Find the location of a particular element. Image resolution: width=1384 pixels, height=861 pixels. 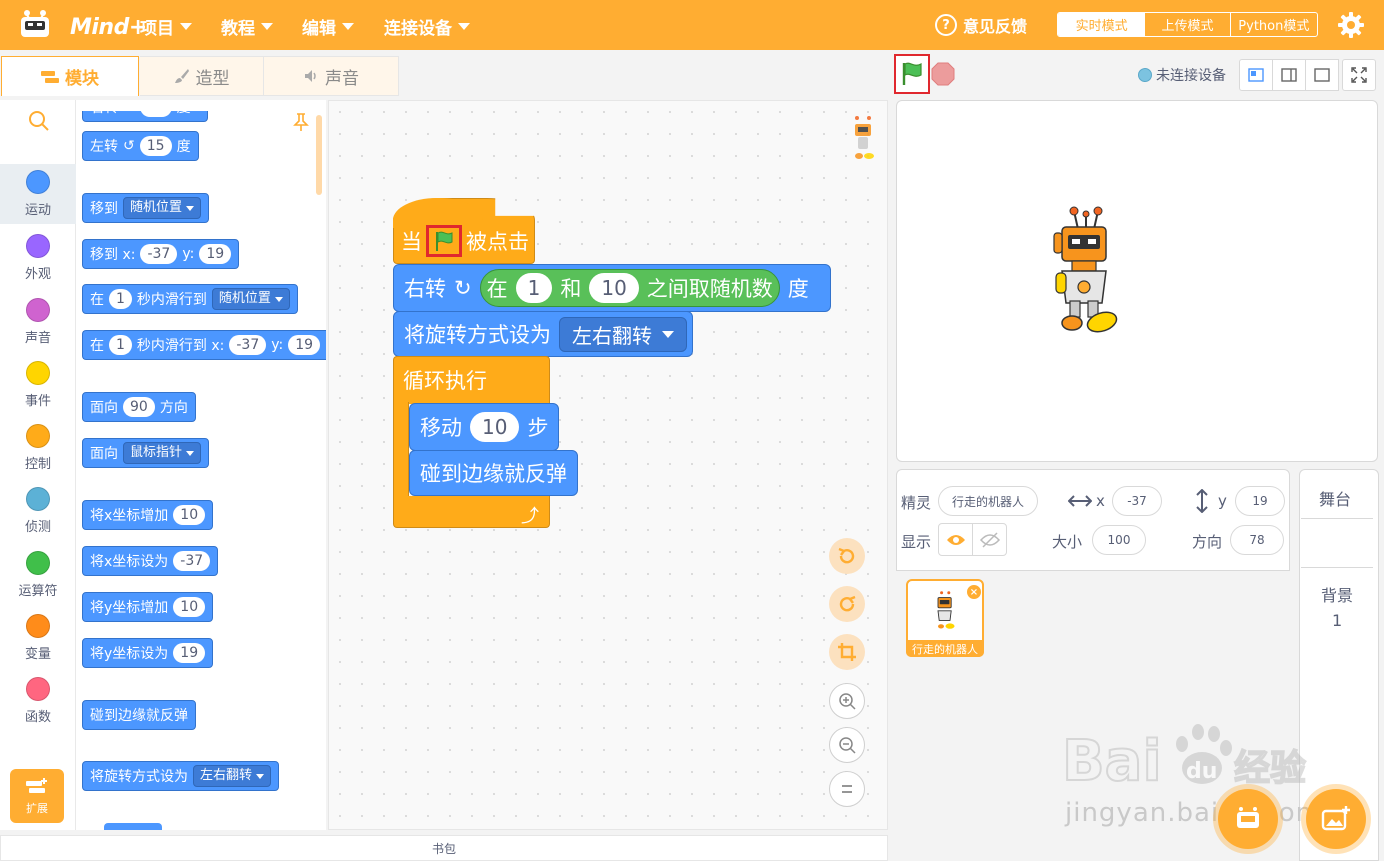

stop-button is located at coordinates (943, 74).